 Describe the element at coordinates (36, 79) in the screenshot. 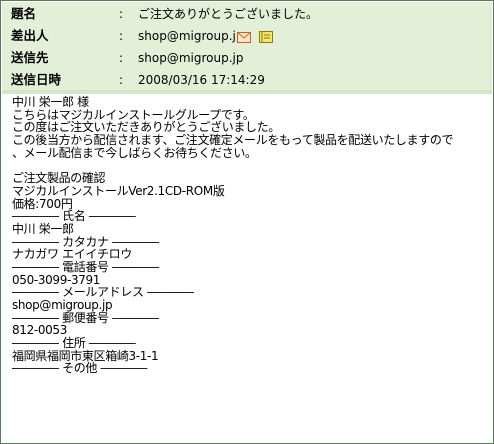

I see `sent-at-label: 送信日時` at that location.